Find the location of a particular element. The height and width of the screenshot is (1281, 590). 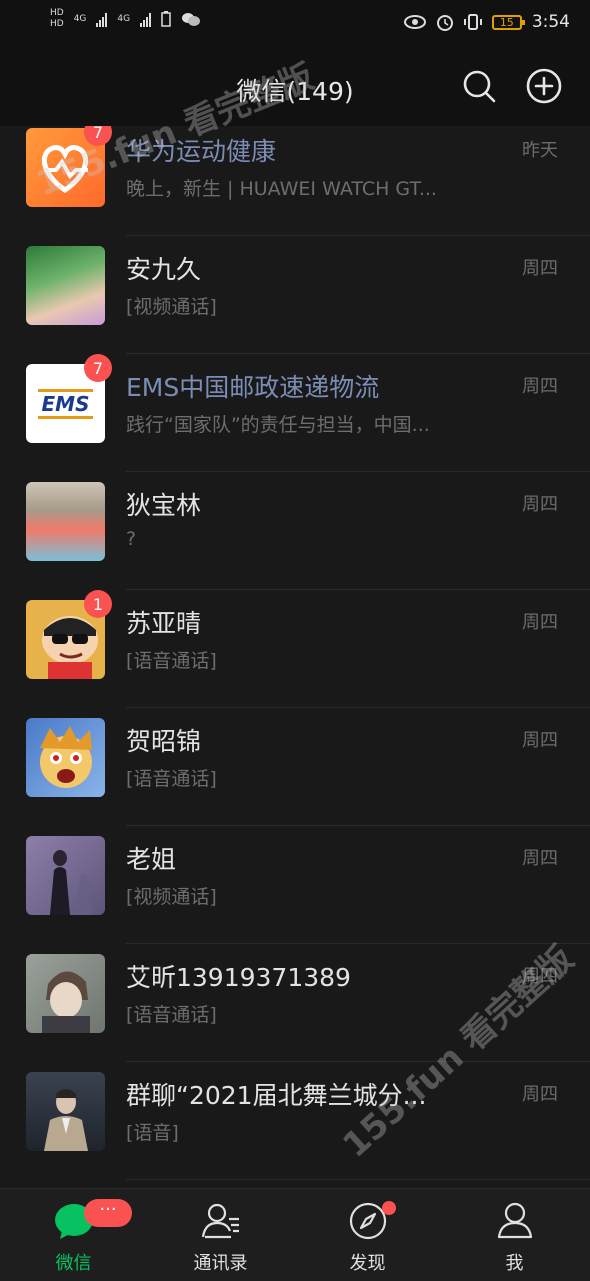

tab-contacts: 通讯录 is located at coordinates (220, 1235).